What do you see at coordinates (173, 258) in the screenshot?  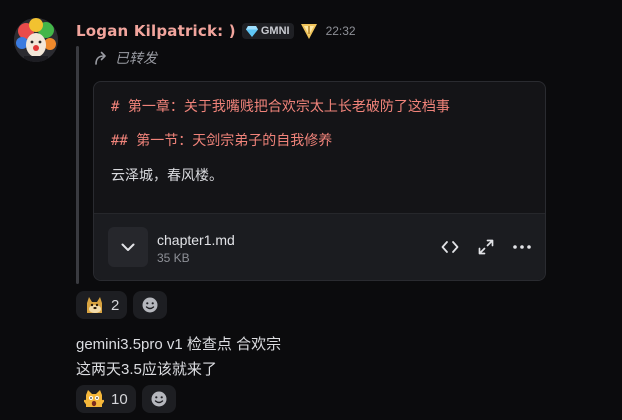 I see `file-size: 35 KB` at bounding box center [173, 258].